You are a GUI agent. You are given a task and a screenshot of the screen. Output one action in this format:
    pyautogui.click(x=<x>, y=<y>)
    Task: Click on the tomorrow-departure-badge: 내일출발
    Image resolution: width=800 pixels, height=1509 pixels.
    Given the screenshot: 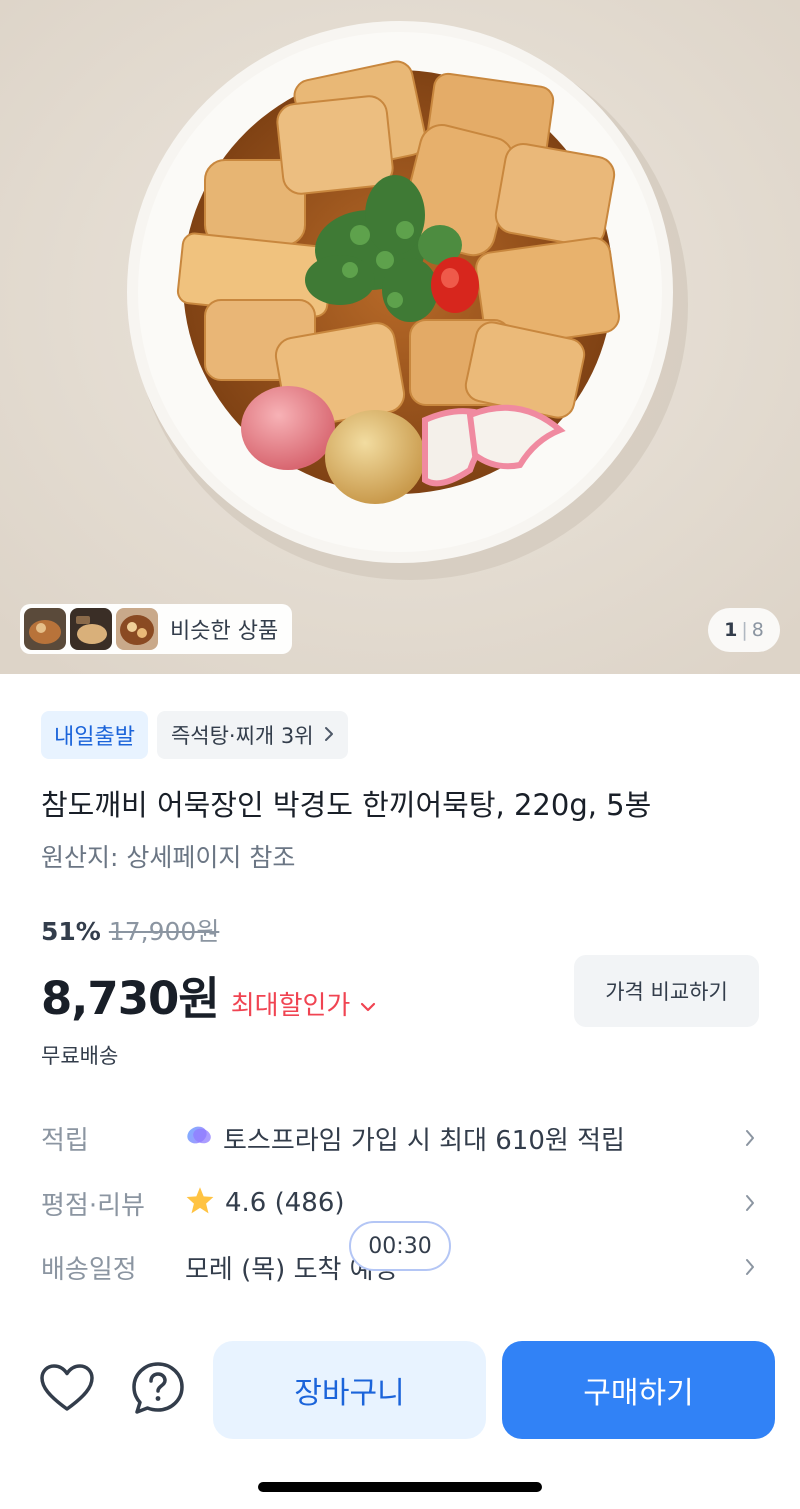 What is the action you would take?
    pyautogui.click(x=94, y=735)
    